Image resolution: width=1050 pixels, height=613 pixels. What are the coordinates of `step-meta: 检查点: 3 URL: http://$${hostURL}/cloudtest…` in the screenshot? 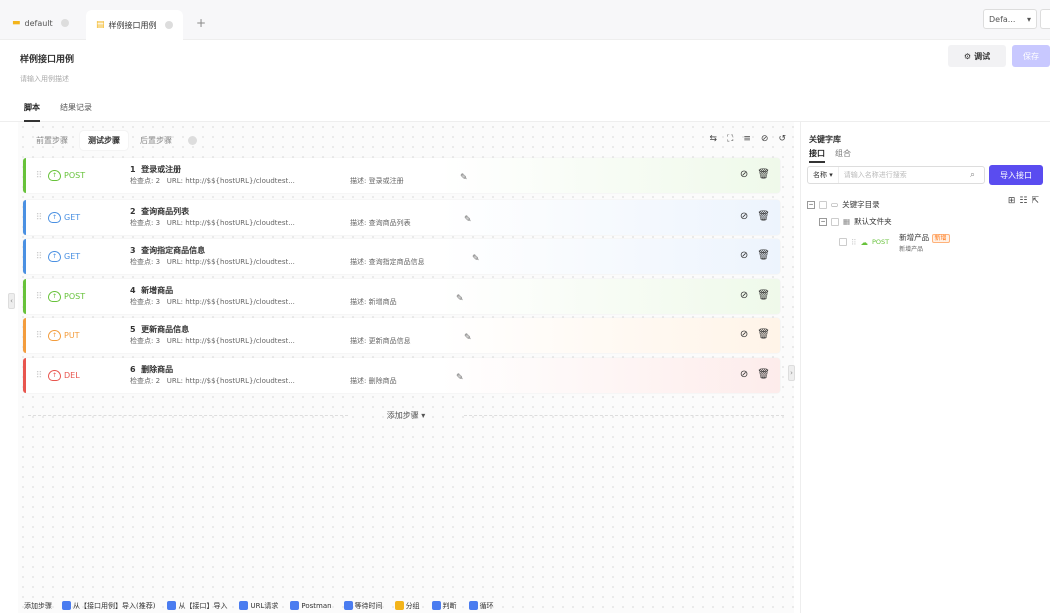 It's located at (212, 302).